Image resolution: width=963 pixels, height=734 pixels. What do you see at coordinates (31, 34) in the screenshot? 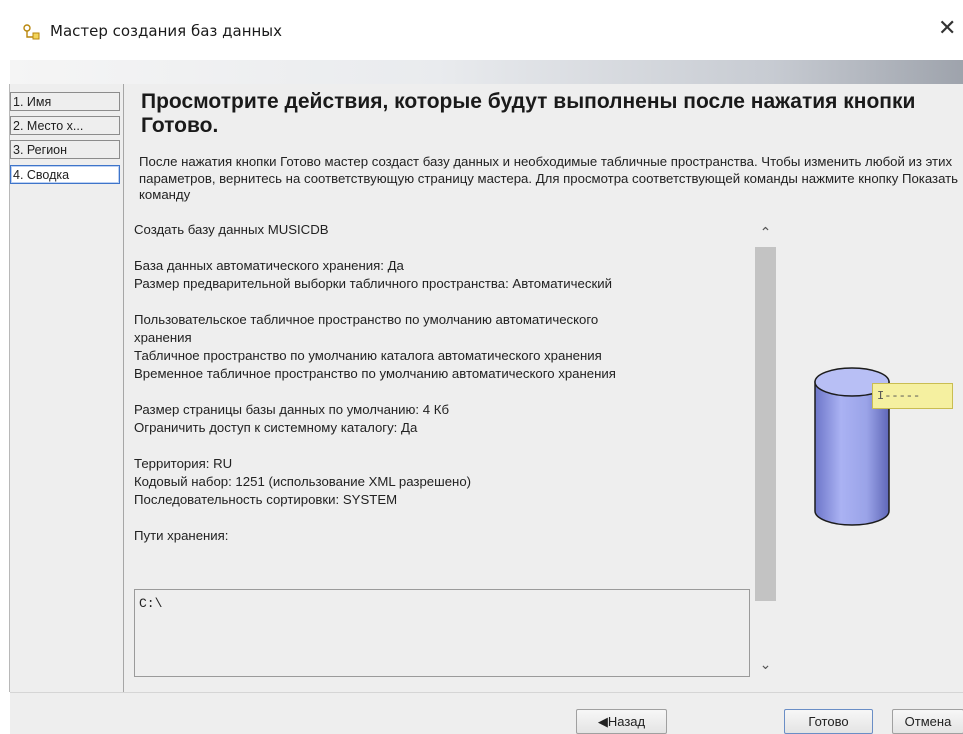
I see `db-wizard-icon` at bounding box center [31, 34].